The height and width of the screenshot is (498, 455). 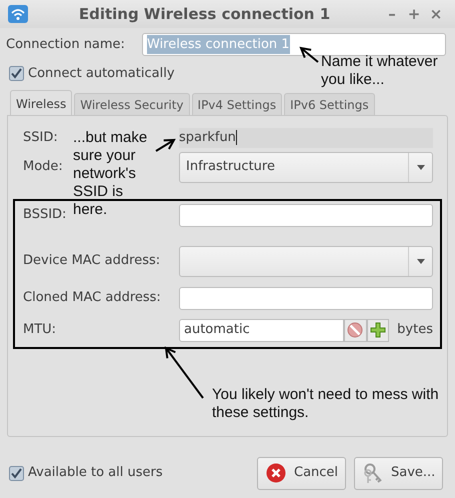 I want to click on annotation-text: ...but make sure your network's SSID is here., so click(x=110, y=174).